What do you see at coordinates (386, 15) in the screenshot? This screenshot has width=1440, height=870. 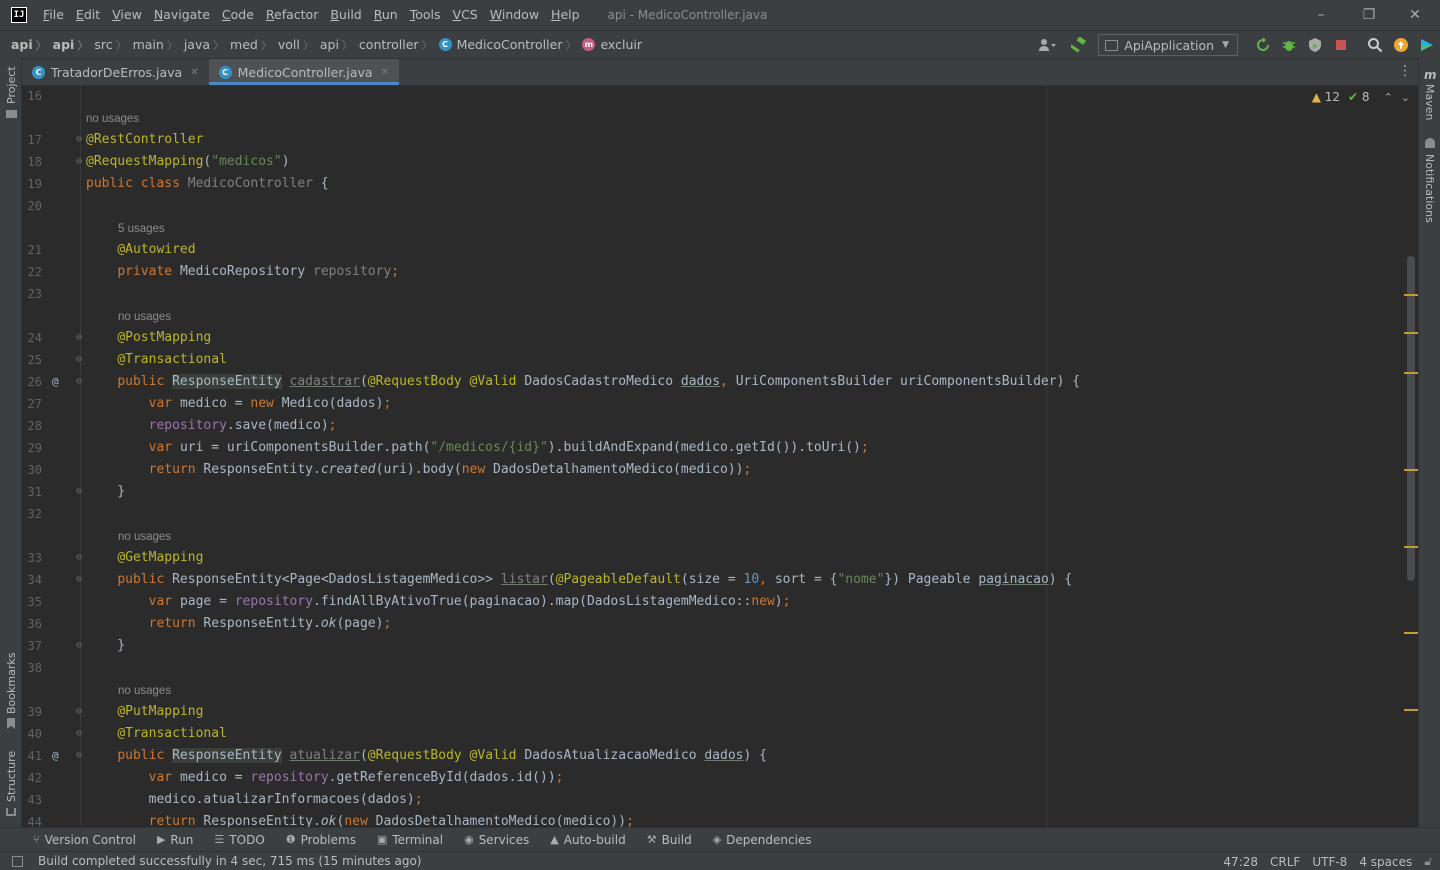 I see `menu-run: Run` at bounding box center [386, 15].